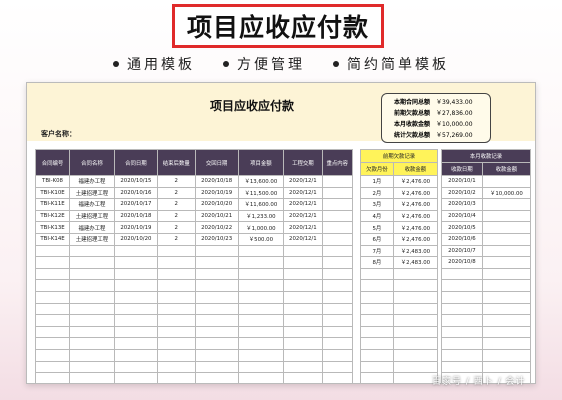 The width and height of the screenshot is (562, 400). What do you see at coordinates (135, 181) in the screenshot?
I see `table-cell: 2020/10/15` at bounding box center [135, 181].